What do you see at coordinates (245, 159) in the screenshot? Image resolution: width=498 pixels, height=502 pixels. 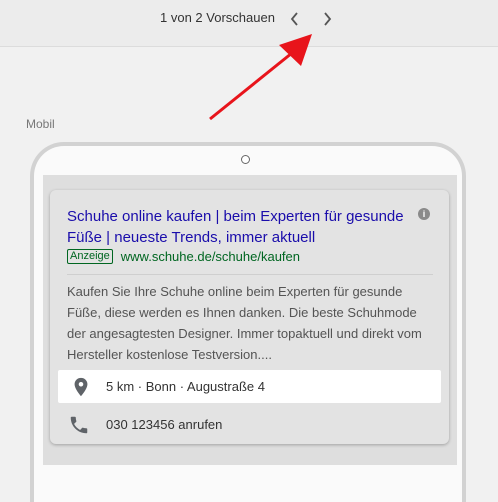 I see `phone-camera` at bounding box center [245, 159].